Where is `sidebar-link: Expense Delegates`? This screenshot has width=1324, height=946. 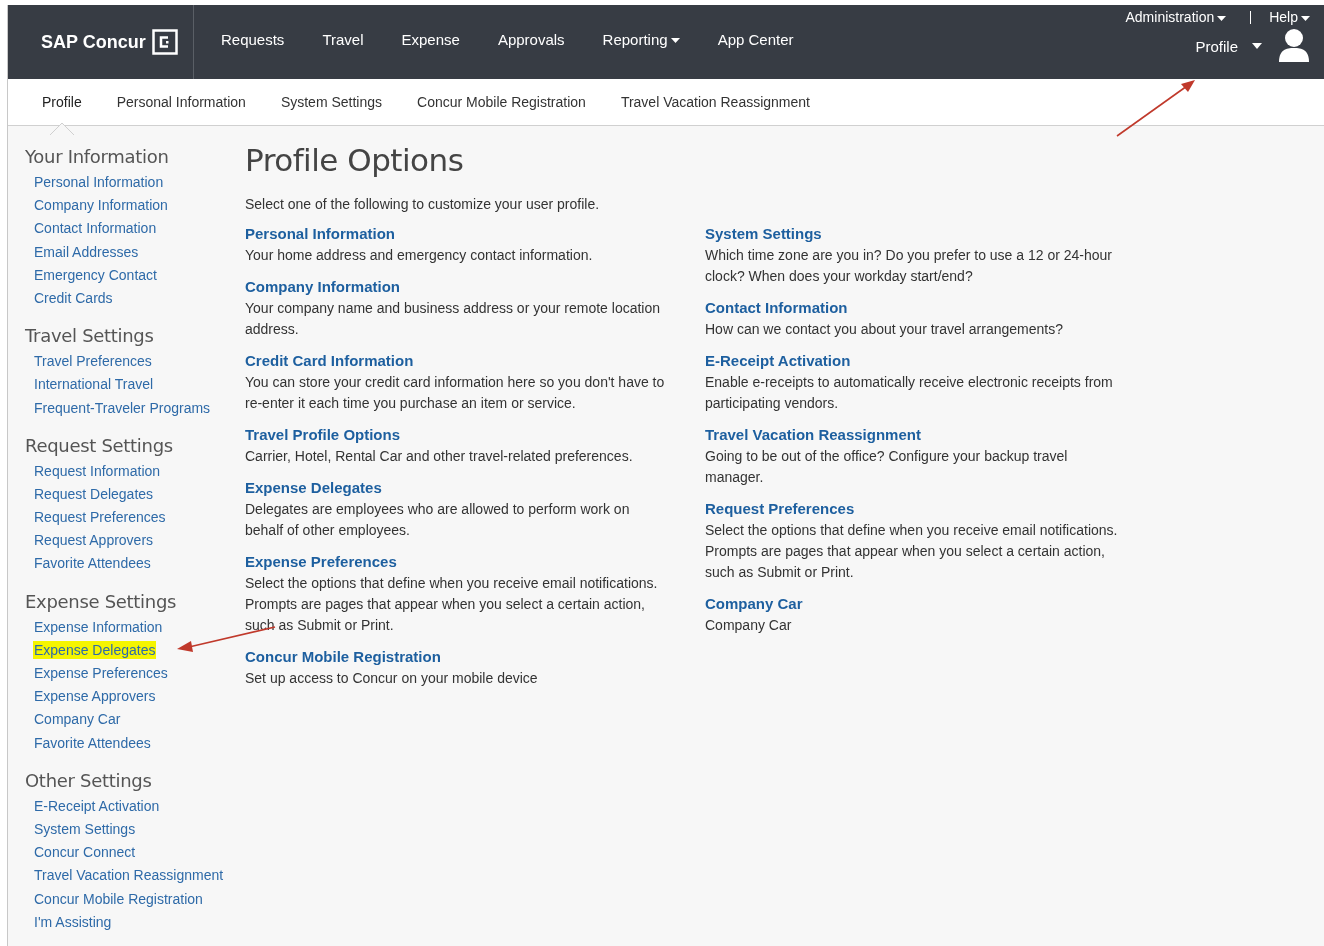 sidebar-link: Expense Delegates is located at coordinates (95, 649).